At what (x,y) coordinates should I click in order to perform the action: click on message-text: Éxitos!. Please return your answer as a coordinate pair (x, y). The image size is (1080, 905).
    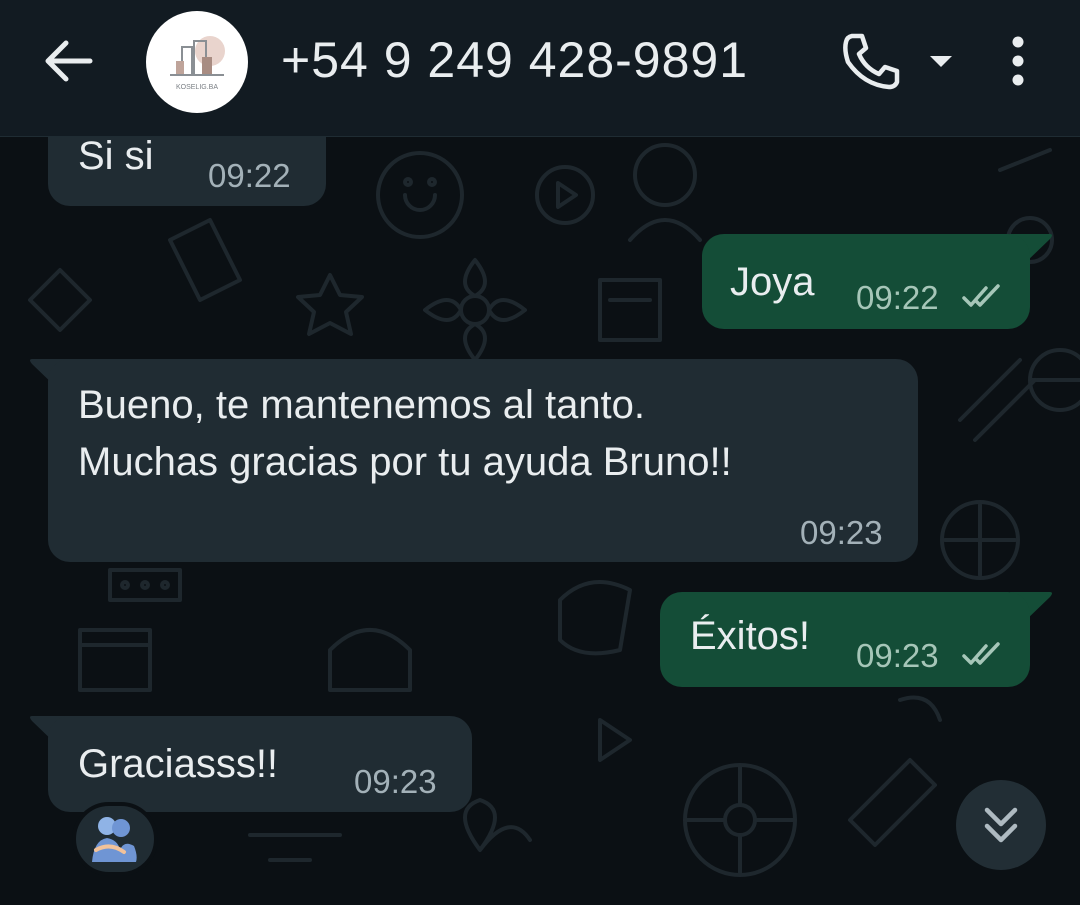
    Looking at the image, I should click on (750, 636).